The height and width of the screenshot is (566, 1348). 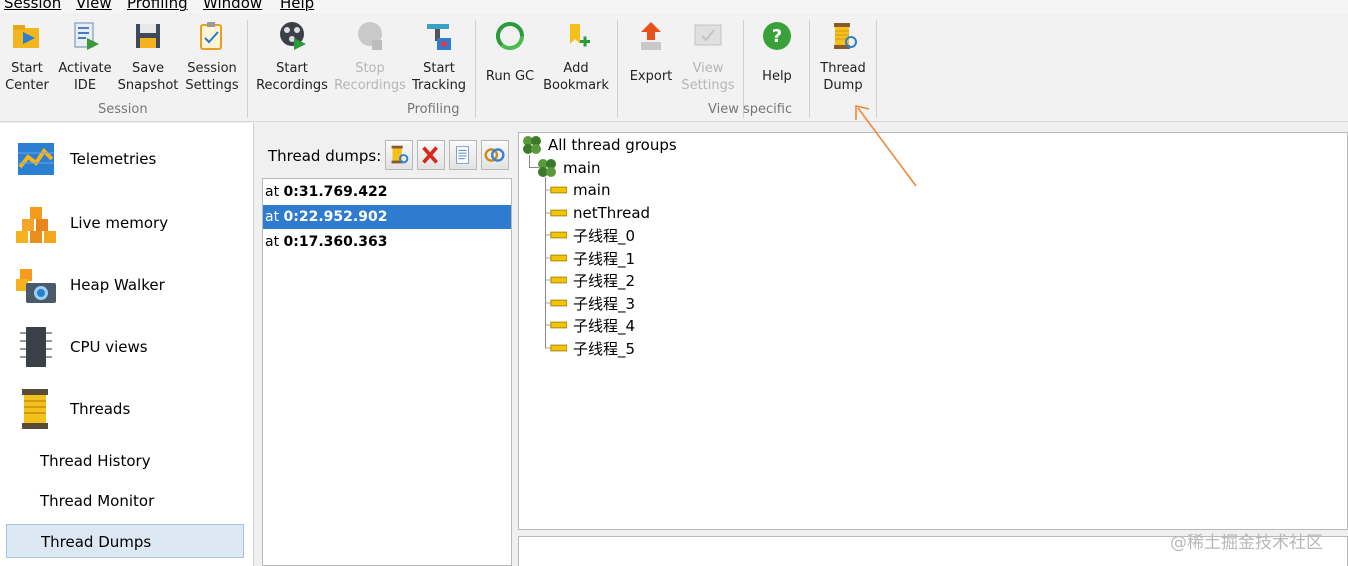 What do you see at coordinates (125, 501) in the screenshot?
I see `nav-subitem-thread-monitor: Thread Monitor` at bounding box center [125, 501].